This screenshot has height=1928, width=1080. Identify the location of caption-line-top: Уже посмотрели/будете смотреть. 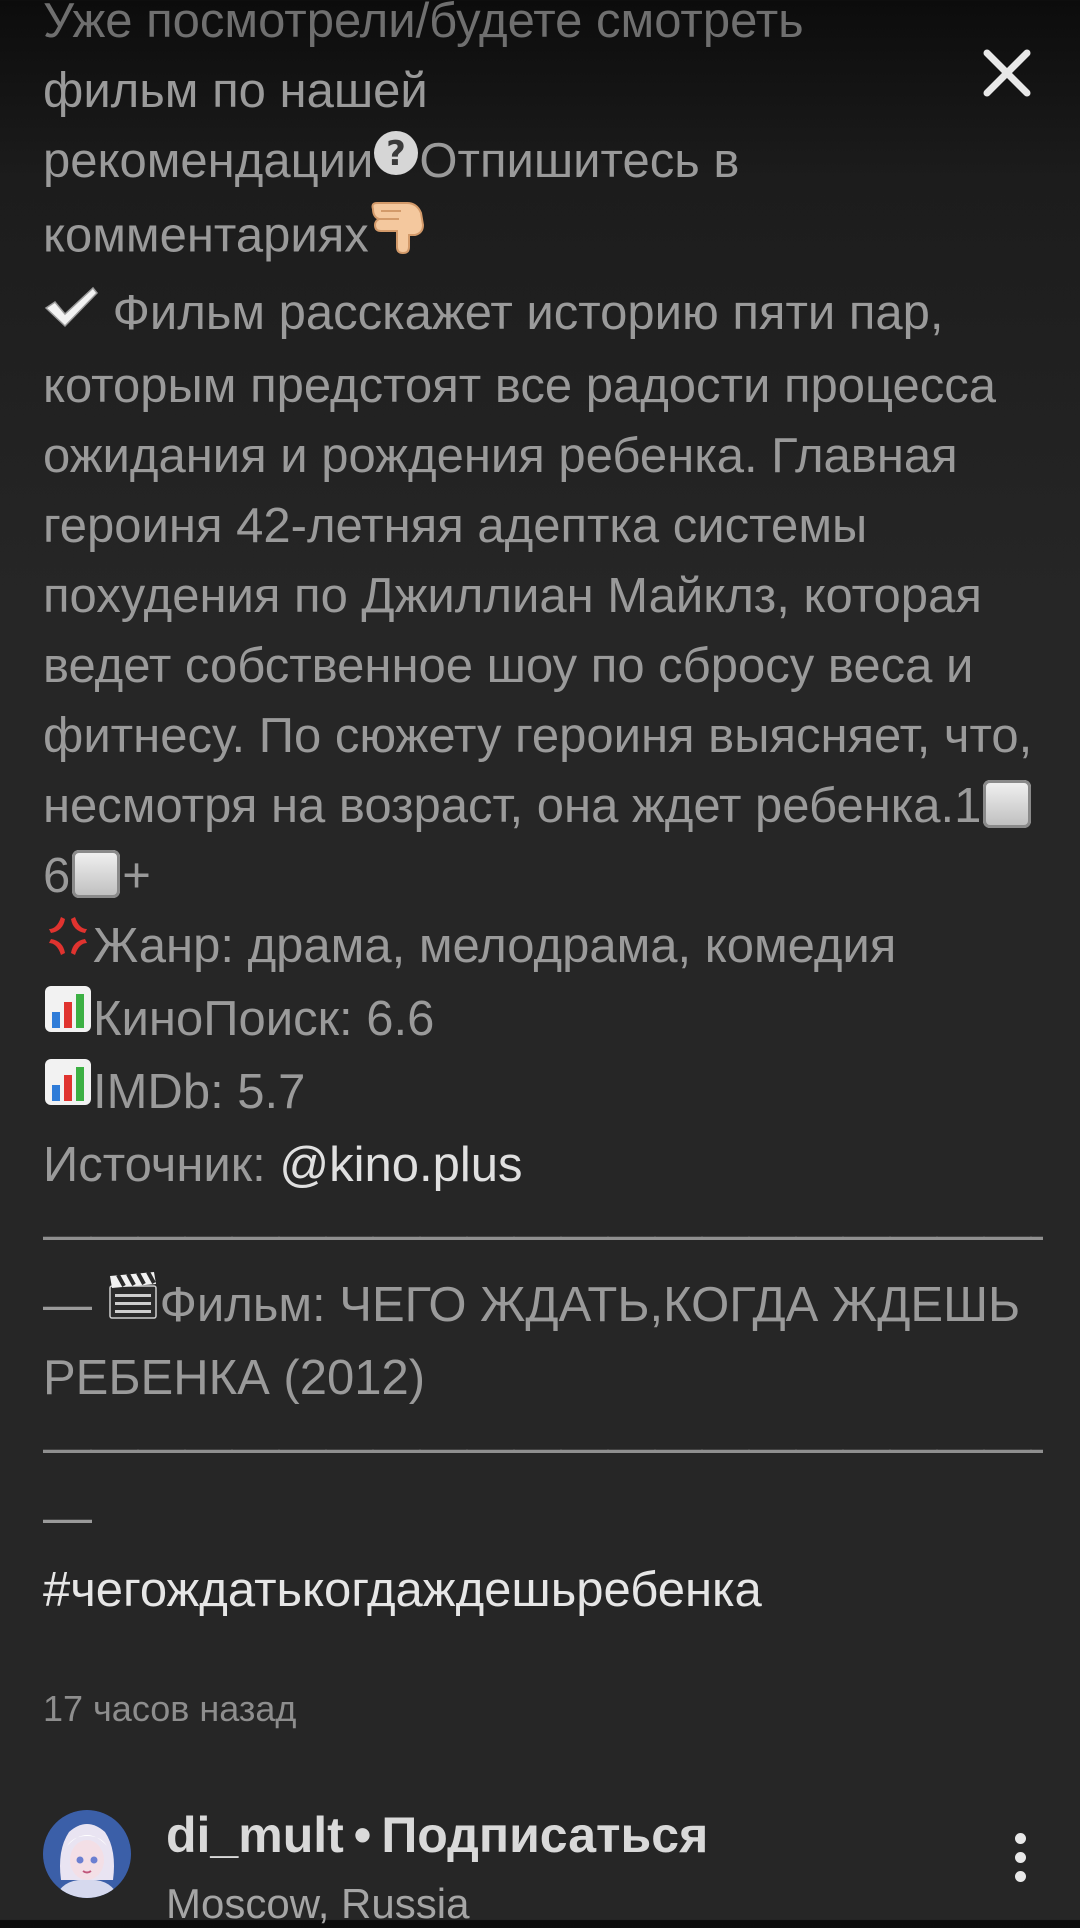
(423, 24).